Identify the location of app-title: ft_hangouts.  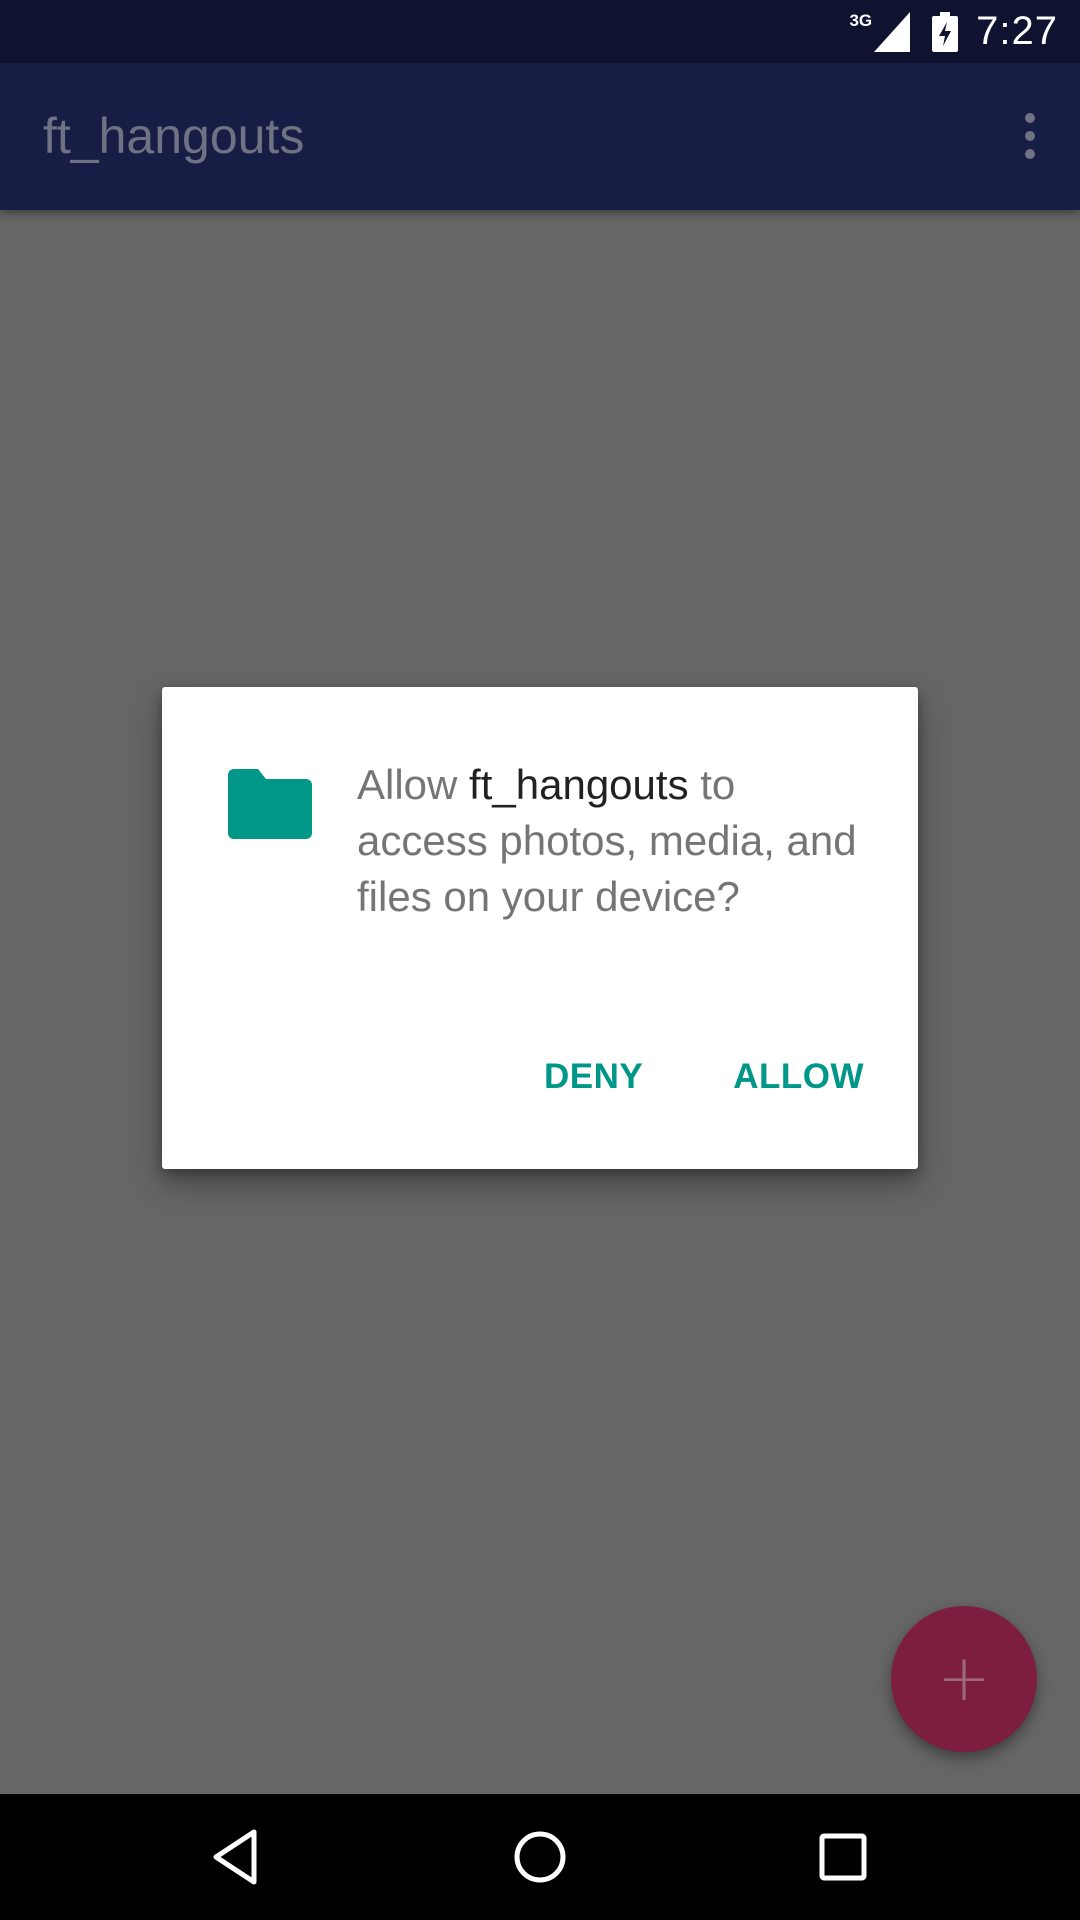
(174, 136).